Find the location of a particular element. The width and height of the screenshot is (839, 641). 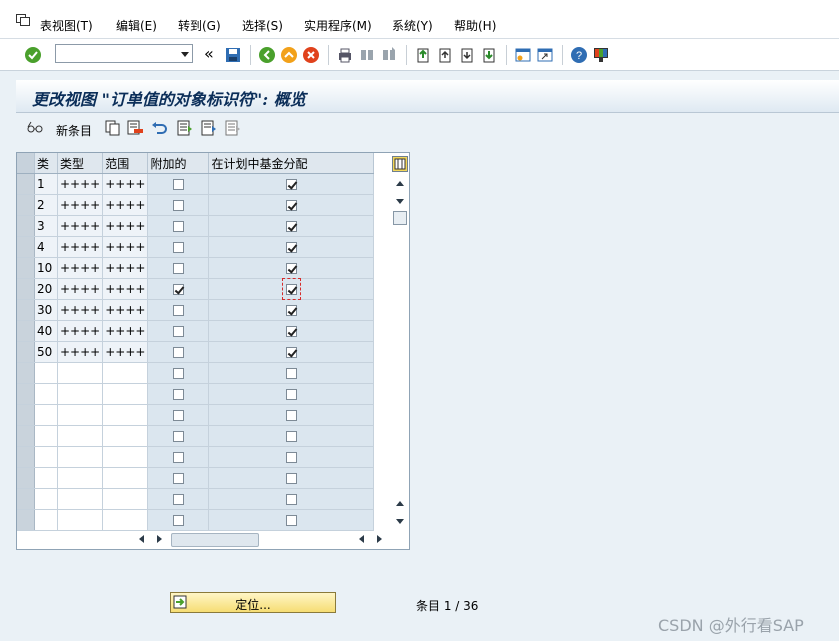

undo-icon is located at coordinates (159, 128).